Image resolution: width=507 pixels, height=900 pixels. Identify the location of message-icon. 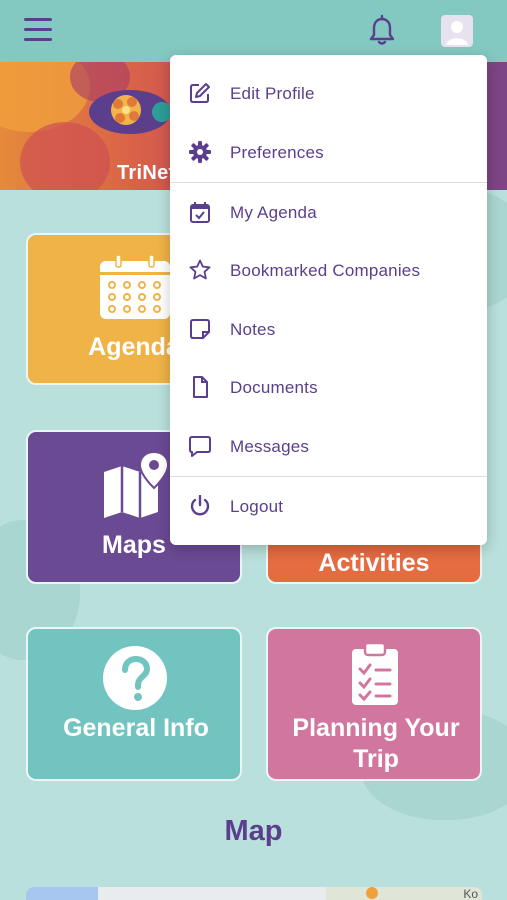
(200, 446).